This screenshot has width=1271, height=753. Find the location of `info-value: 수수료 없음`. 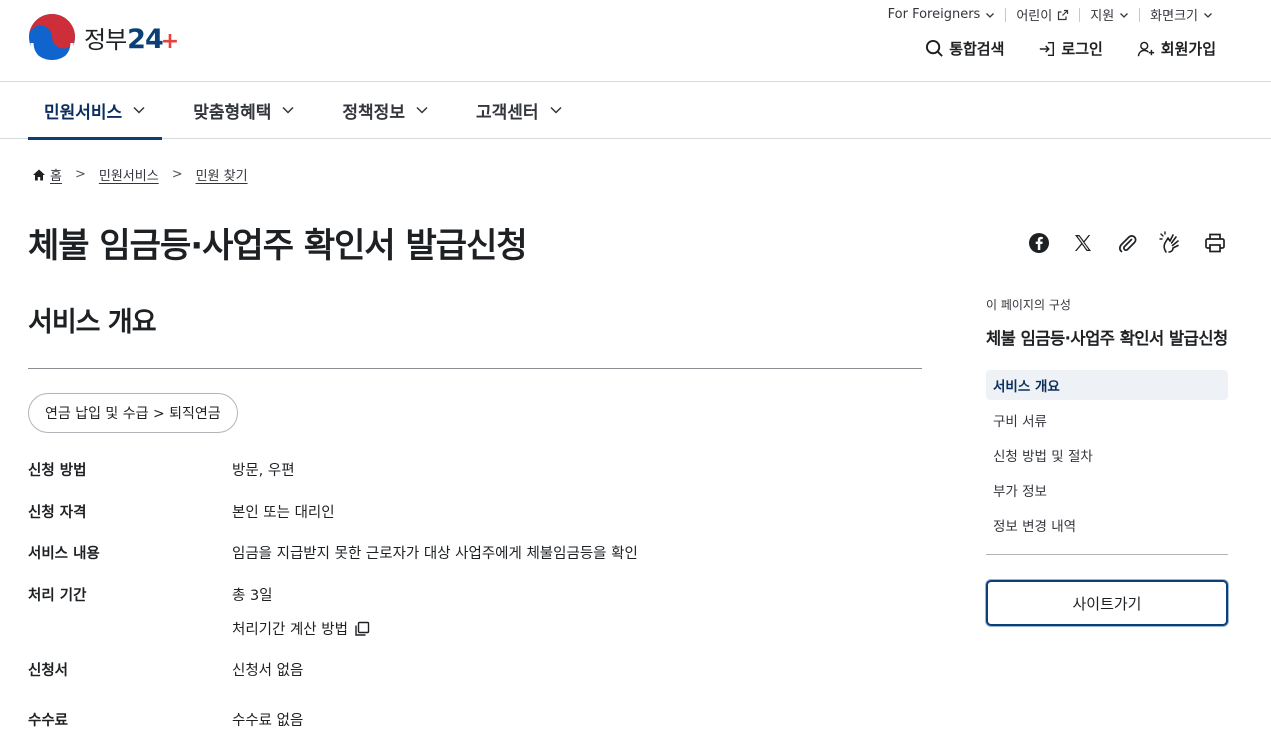

info-value: 수수료 없음 is located at coordinates (268, 721).